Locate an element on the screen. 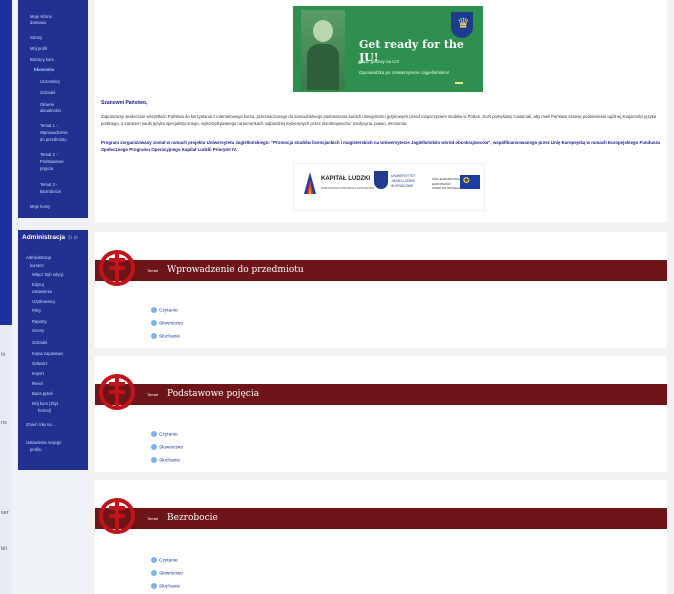  my-course-item: formal) is located at coordinates (44, 410).